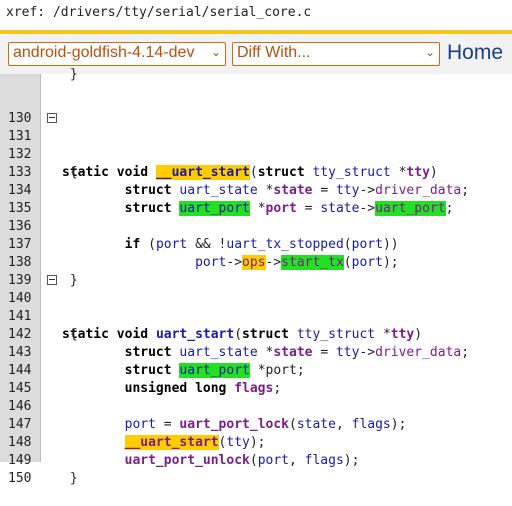 Image resolution: width=512 pixels, height=506 pixels. Describe the element at coordinates (256, 109) in the screenshot. I see `code-line: 130` at that location.